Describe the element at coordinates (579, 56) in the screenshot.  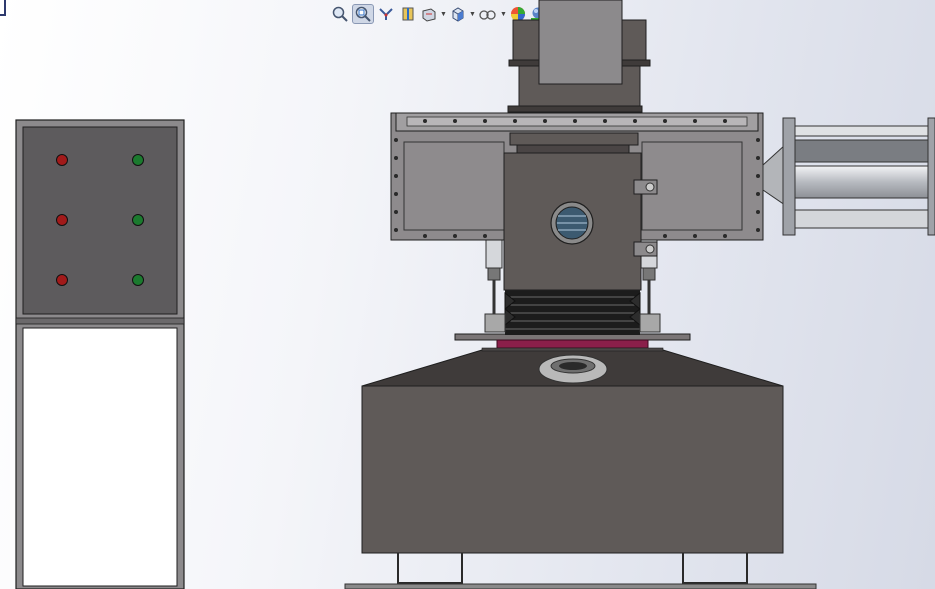
I see `feed-hopper` at that location.